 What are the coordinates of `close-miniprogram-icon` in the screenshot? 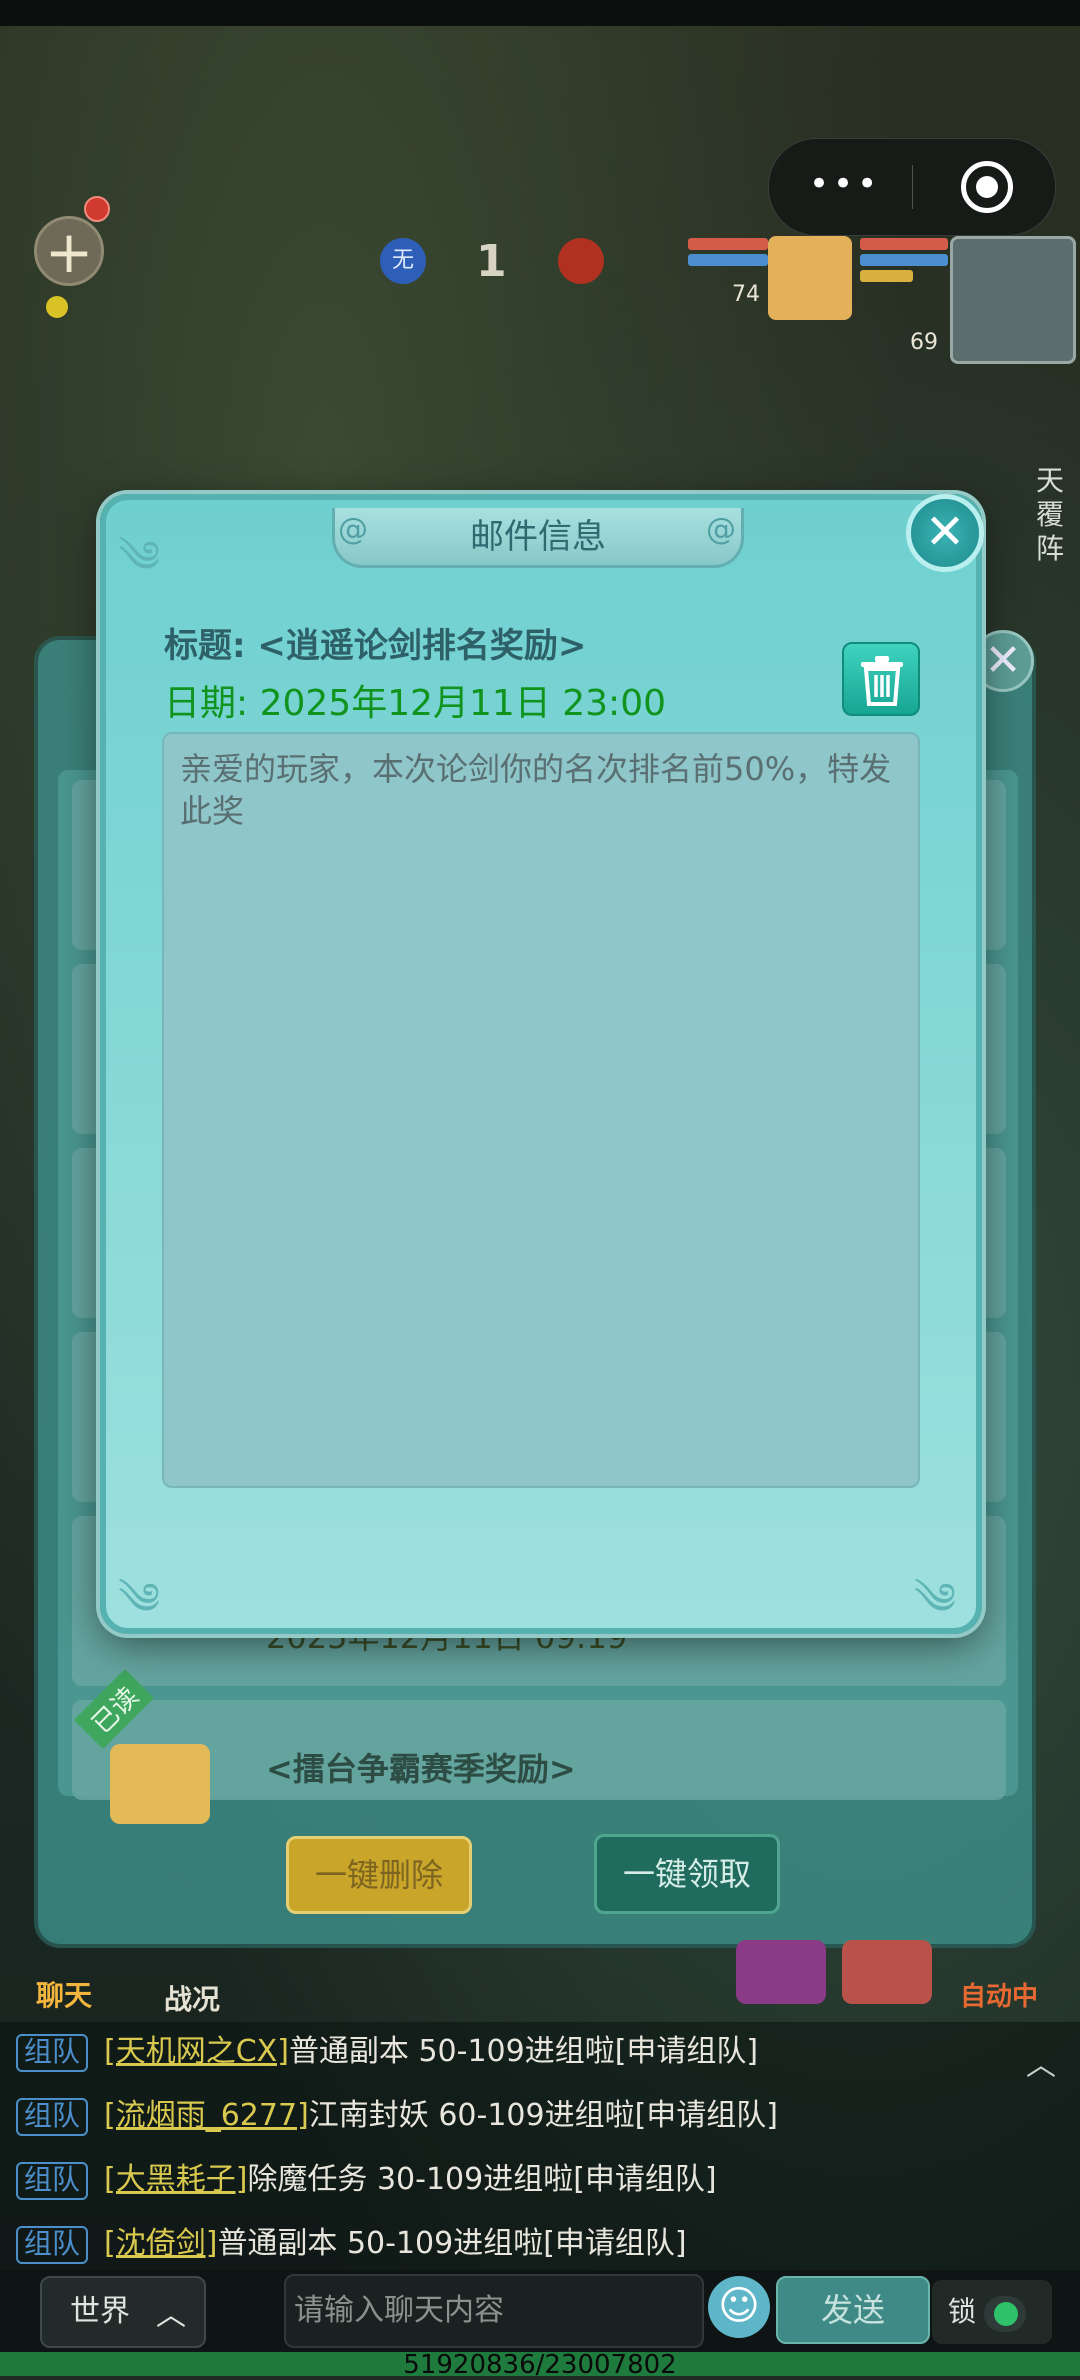 It's located at (987, 187).